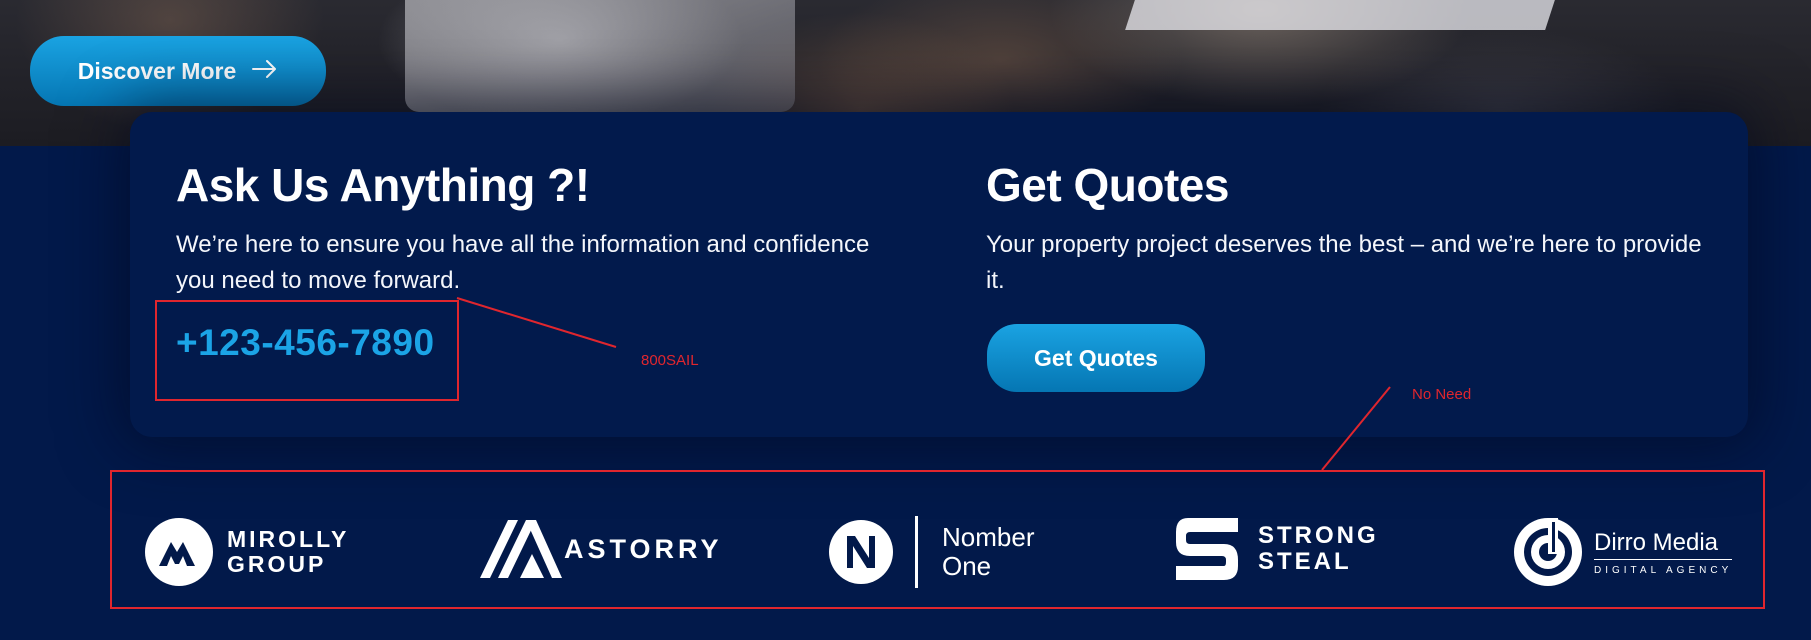 The image size is (1811, 640). I want to click on dirro-name: Dirro Media, so click(1663, 544).